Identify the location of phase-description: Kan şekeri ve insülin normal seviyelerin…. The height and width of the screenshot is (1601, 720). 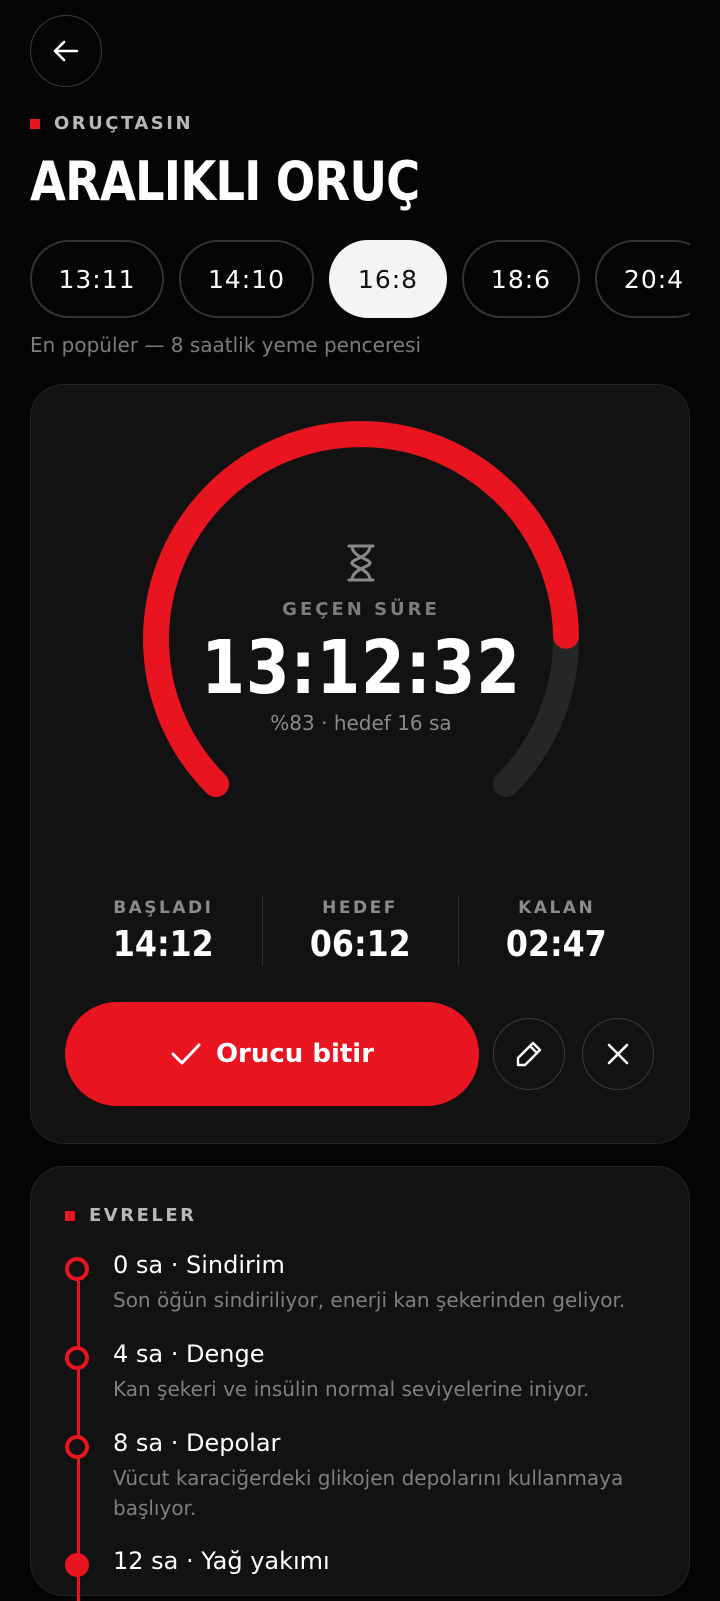
(351, 1389).